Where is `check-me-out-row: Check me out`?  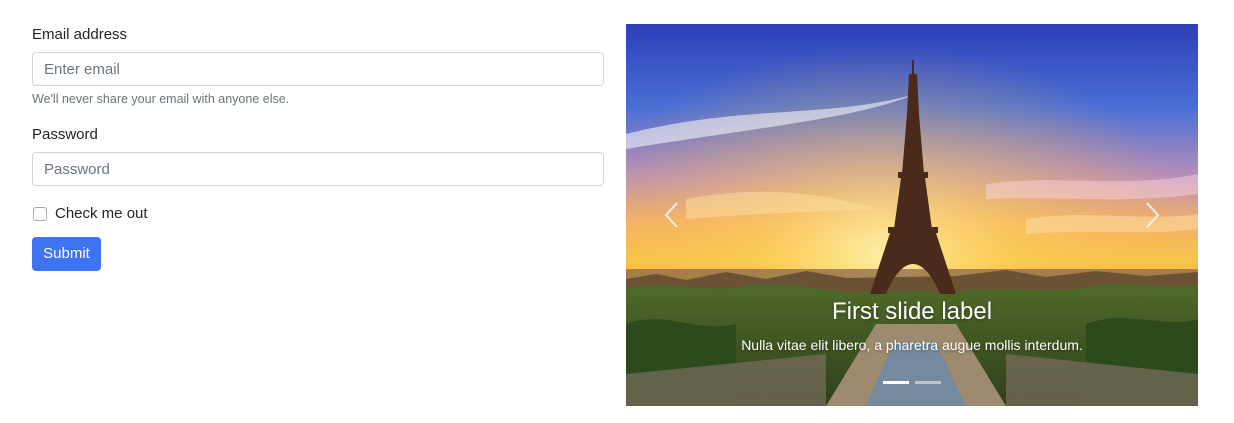
check-me-out-row: Check me out is located at coordinates (318, 214).